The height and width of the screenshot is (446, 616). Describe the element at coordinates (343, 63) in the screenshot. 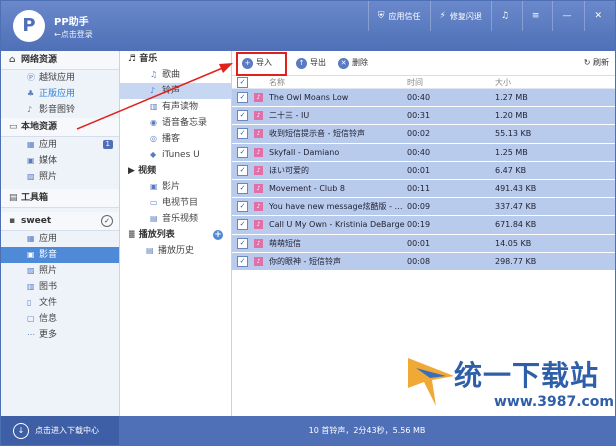

I see `delete-icon: ✕` at that location.